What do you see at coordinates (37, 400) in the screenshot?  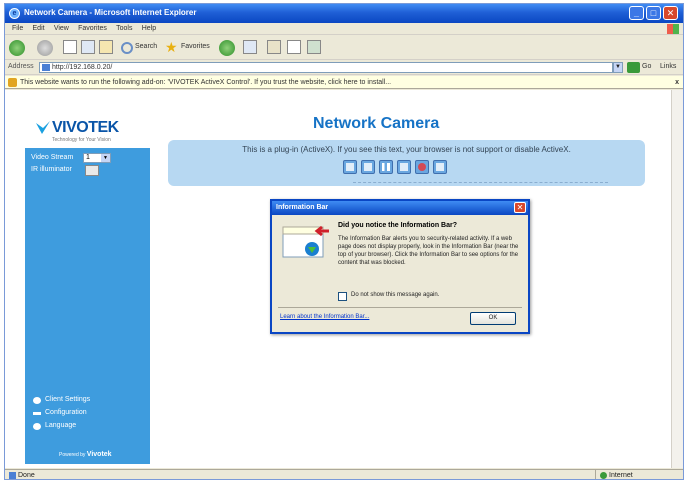 I see `client-settings-icon` at bounding box center [37, 400].